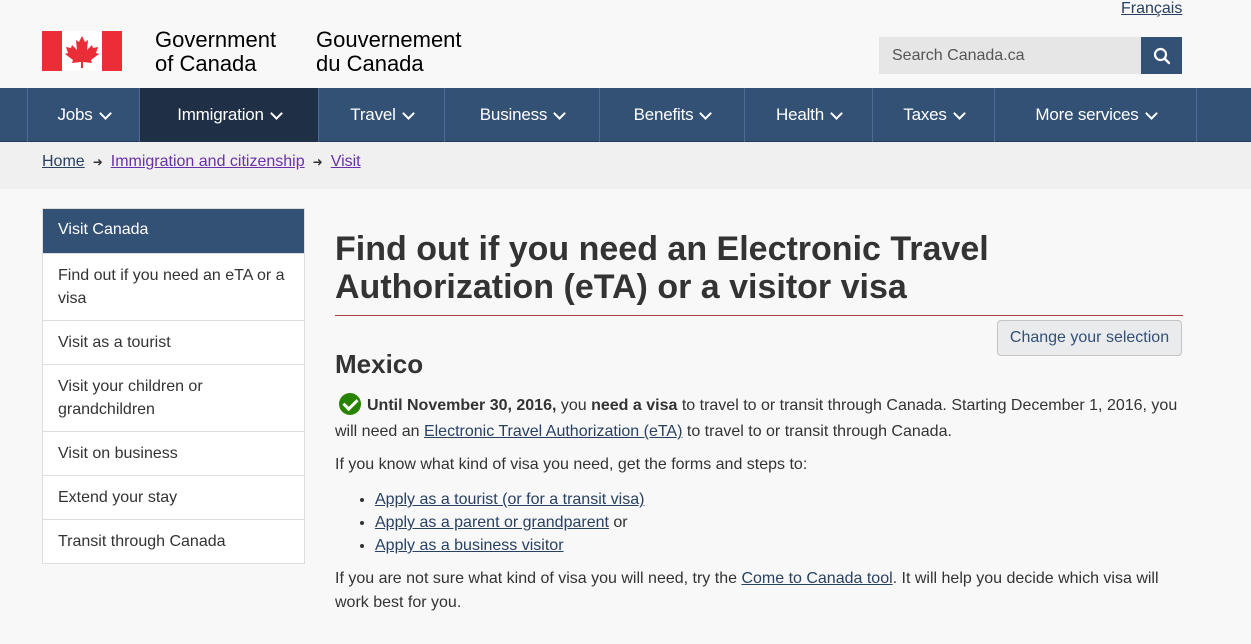 The width and height of the screenshot is (1251, 644). What do you see at coordinates (925, 114) in the screenshot?
I see `menu-label: Taxes` at bounding box center [925, 114].